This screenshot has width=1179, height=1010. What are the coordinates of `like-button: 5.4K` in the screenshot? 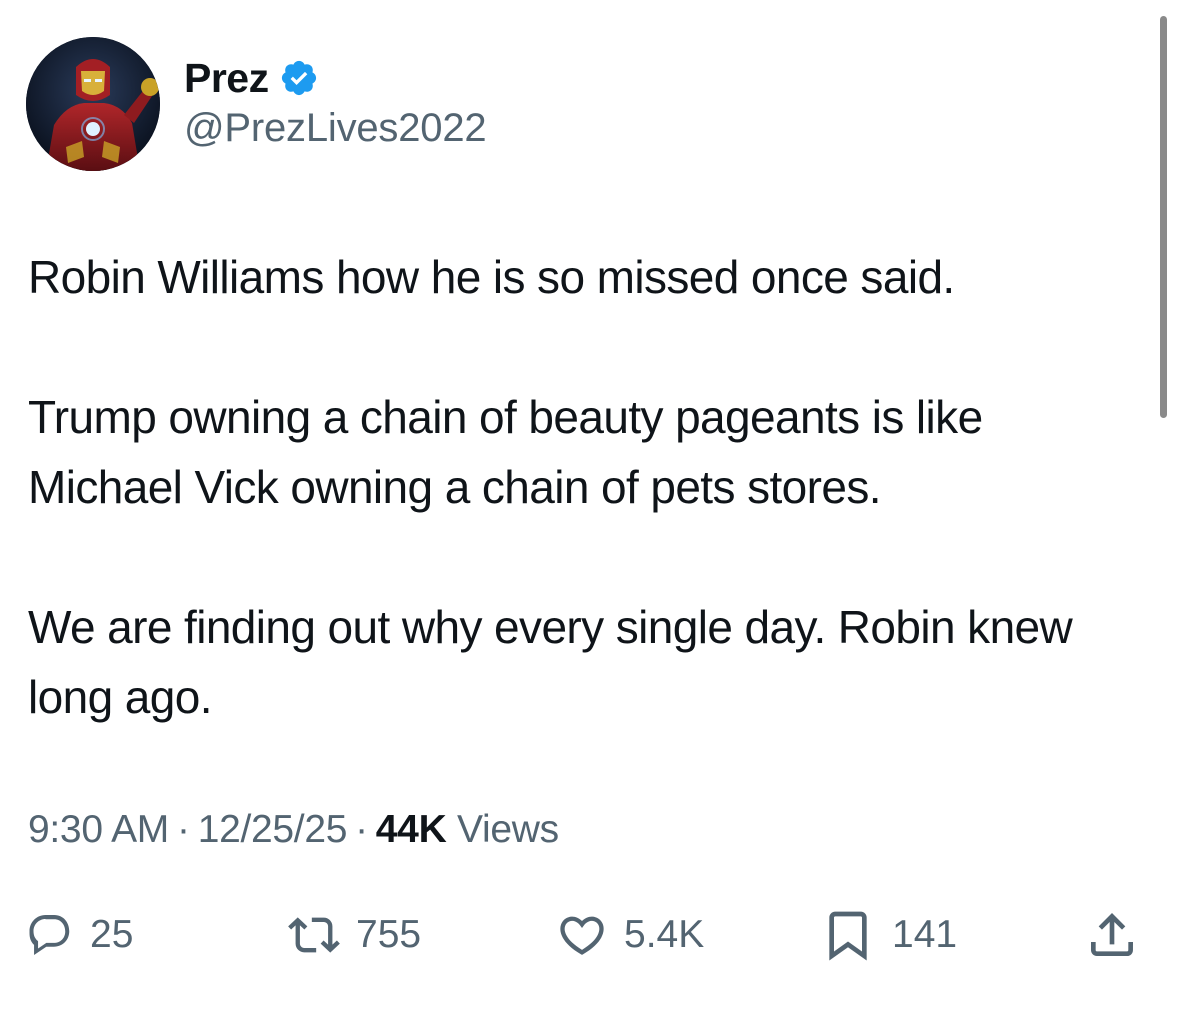 It's located at (630, 935).